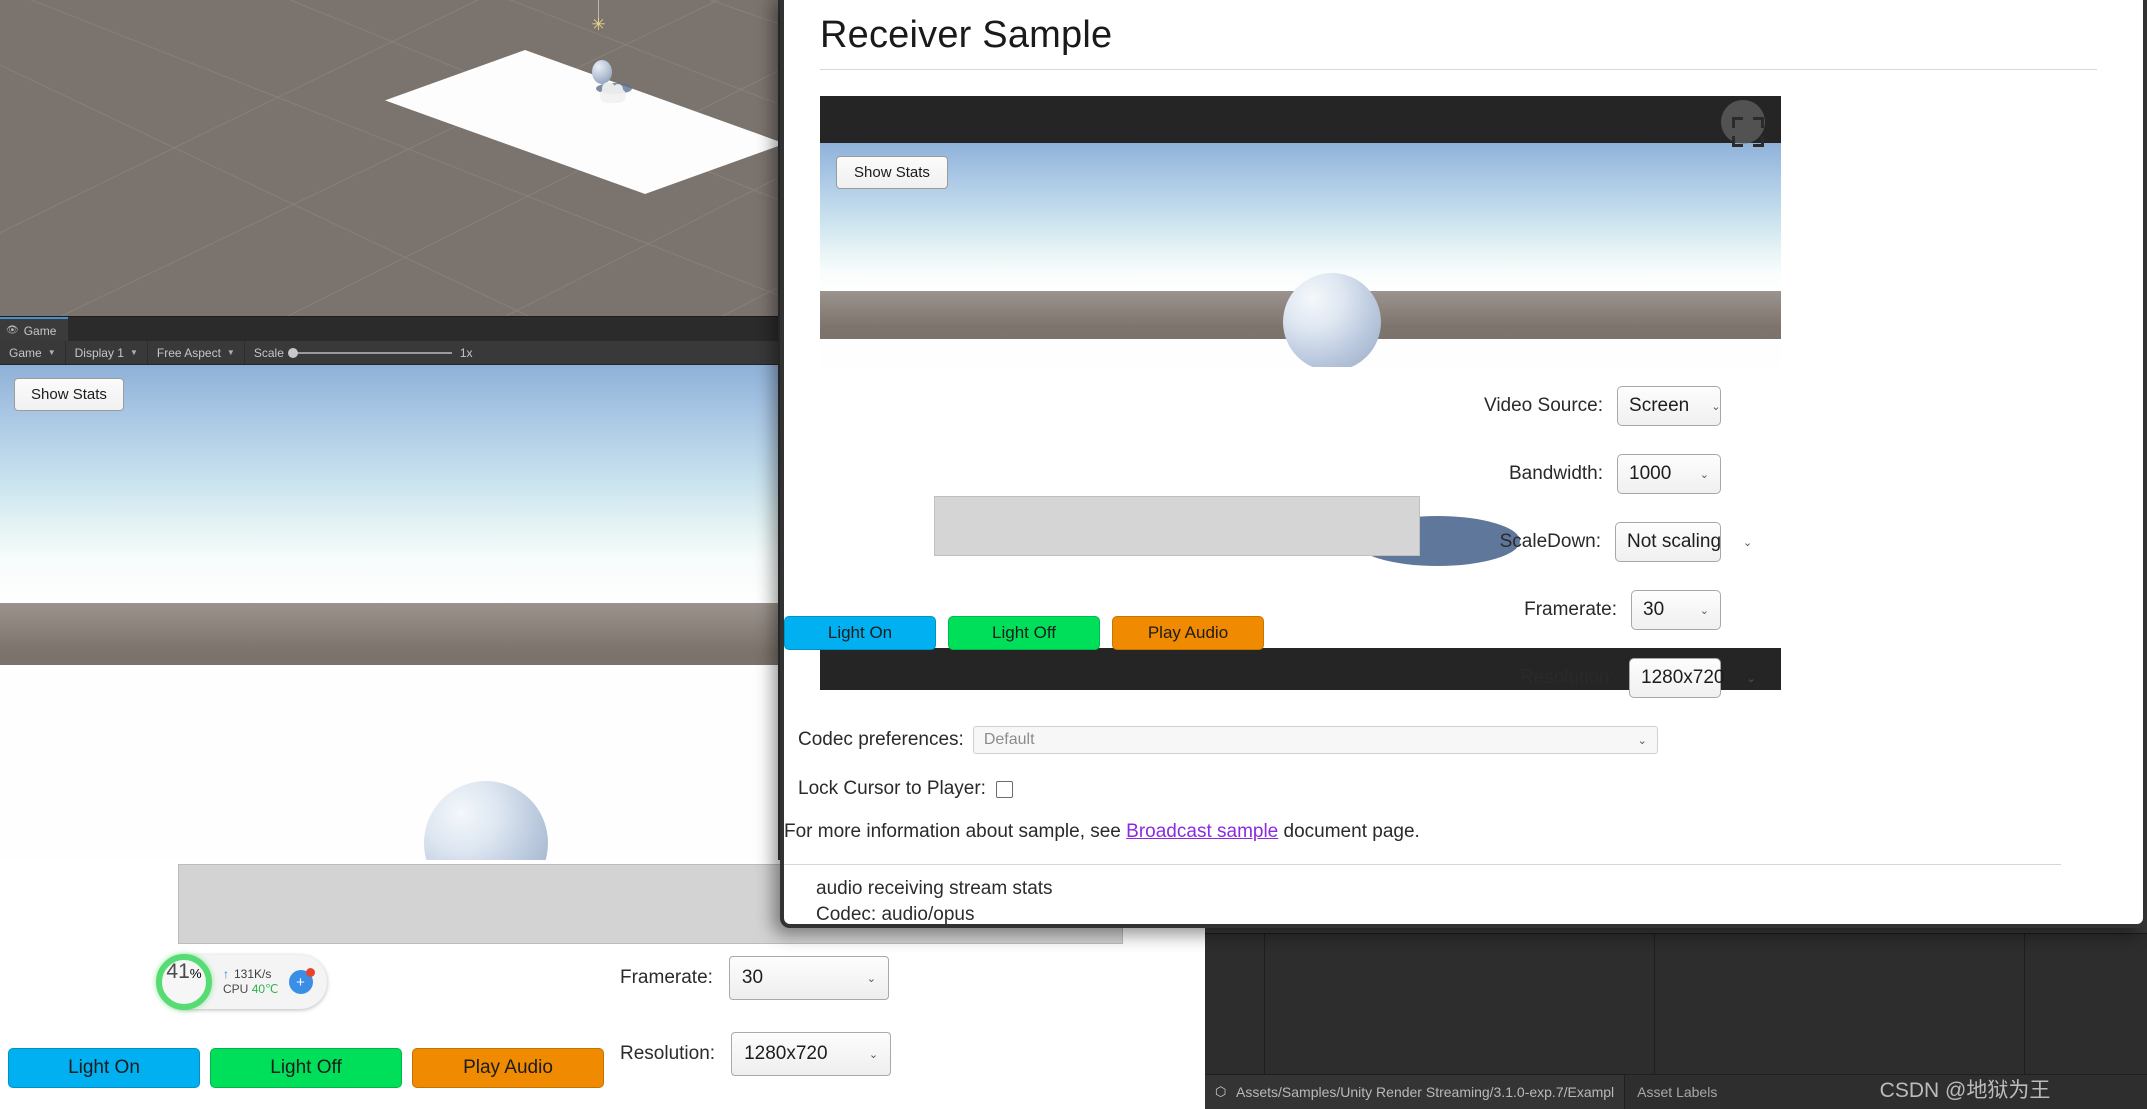 The width and height of the screenshot is (2147, 1109). I want to click on resolution-value: 1280x720, so click(1683, 677).